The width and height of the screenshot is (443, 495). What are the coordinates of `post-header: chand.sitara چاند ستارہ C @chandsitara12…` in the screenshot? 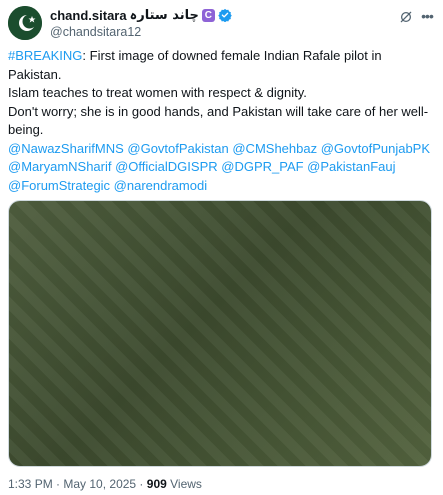 It's located at (221, 23).